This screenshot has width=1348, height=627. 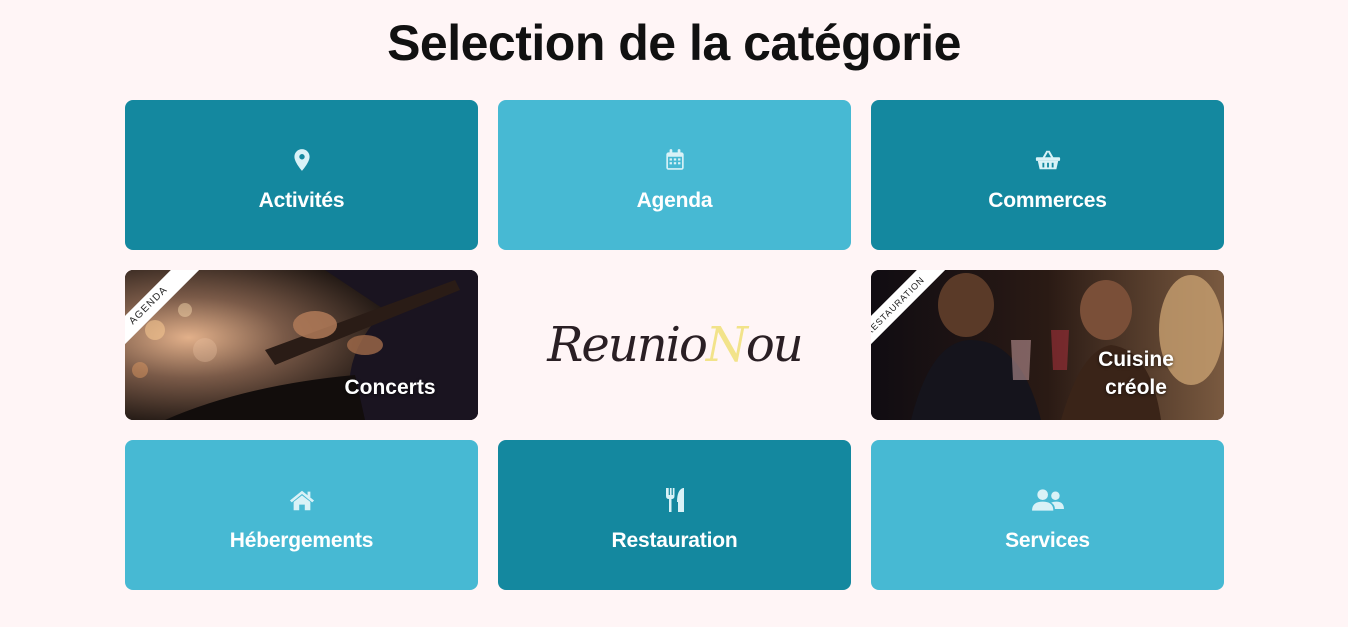 I want to click on category-tile-commerces: Commerces, so click(x=1047, y=175).